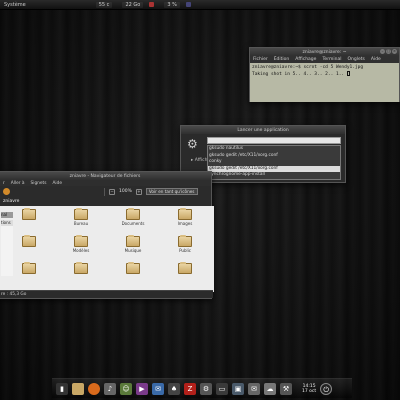 The image size is (400, 400). I want to click on path-button: zniavre, so click(11, 201).